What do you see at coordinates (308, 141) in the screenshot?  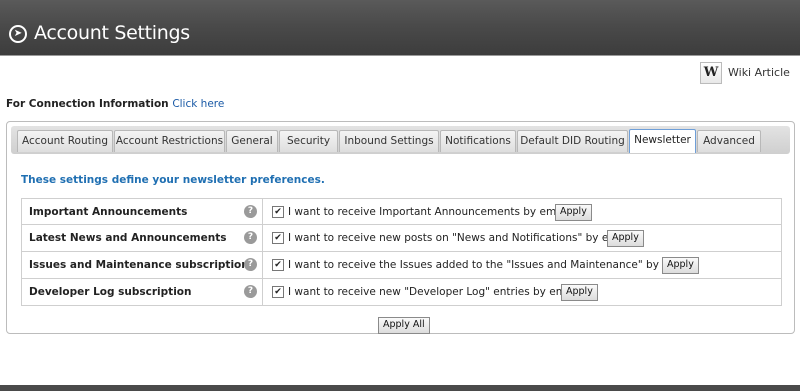 I see `tab-security: Security` at bounding box center [308, 141].